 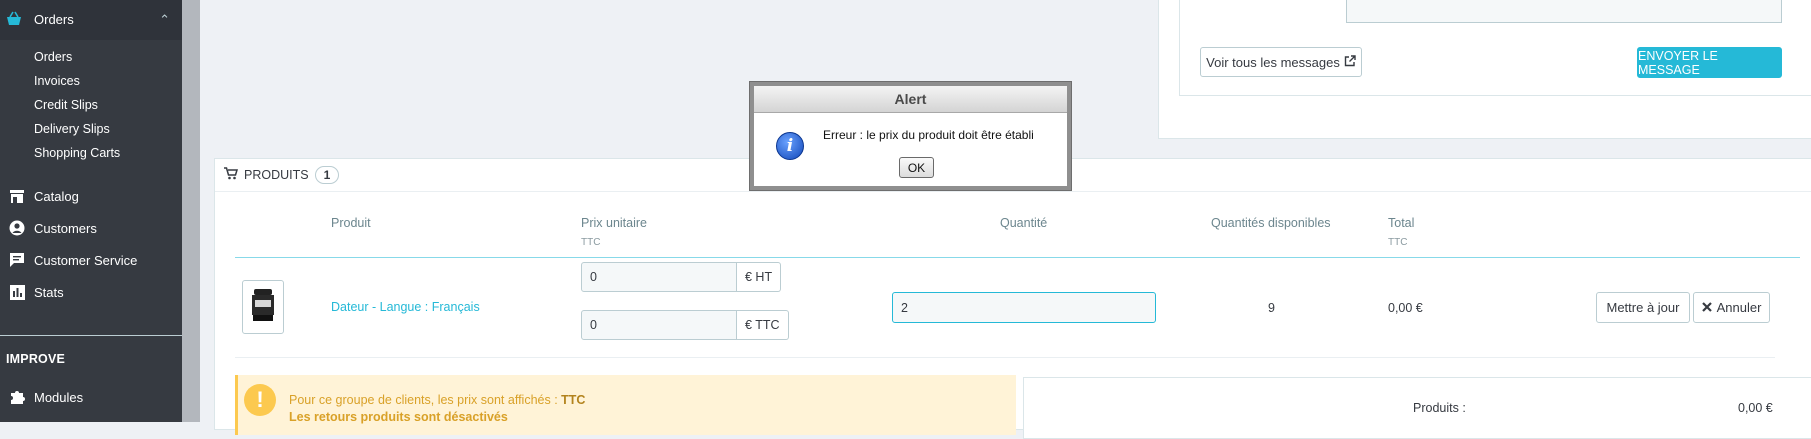 What do you see at coordinates (91, 292) in the screenshot?
I see `sidebar-item-stats: Stats` at bounding box center [91, 292].